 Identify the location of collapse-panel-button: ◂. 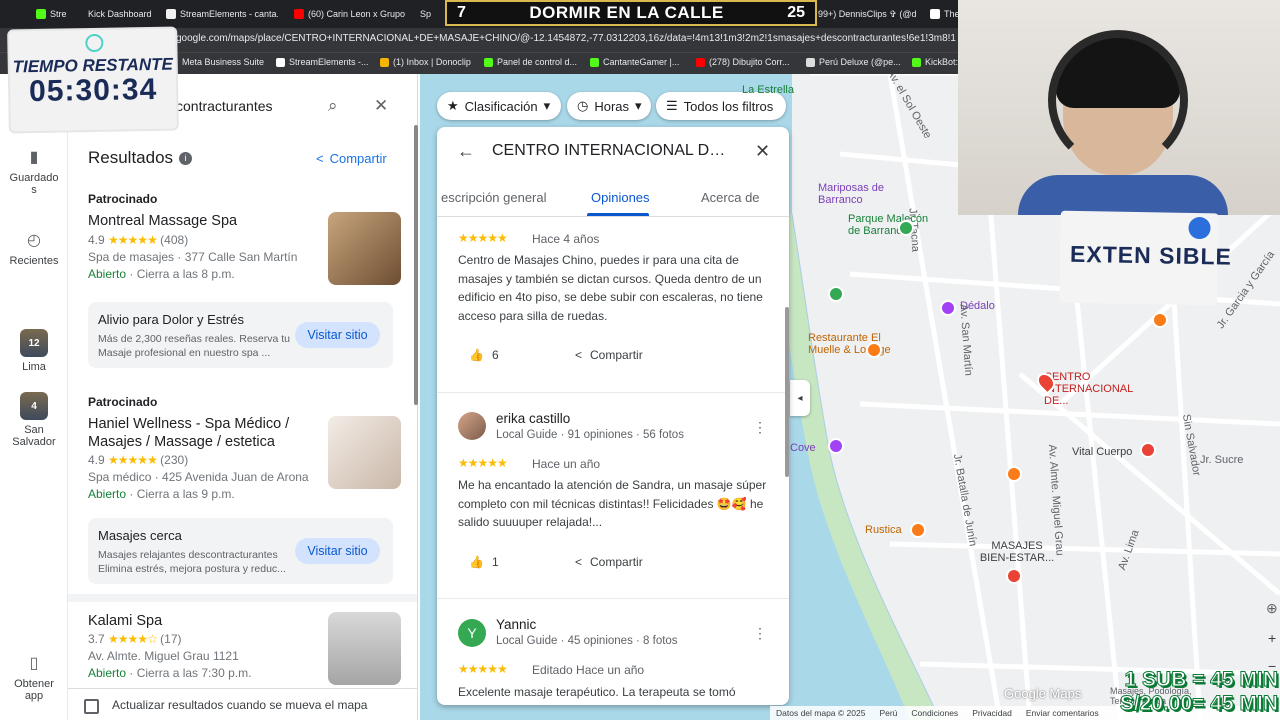
(800, 398).